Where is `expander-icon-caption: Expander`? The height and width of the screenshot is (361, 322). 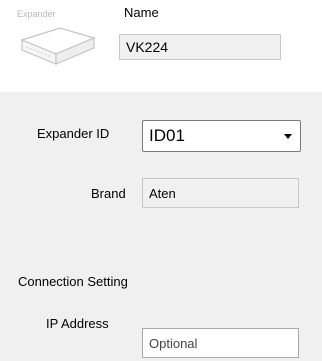
expander-icon-caption: Expander is located at coordinates (36, 14).